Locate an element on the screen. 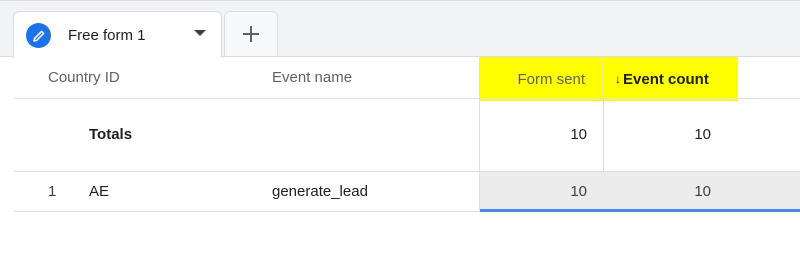 The width and height of the screenshot is (800, 260). column-header-label: Country ID is located at coordinates (84, 77).